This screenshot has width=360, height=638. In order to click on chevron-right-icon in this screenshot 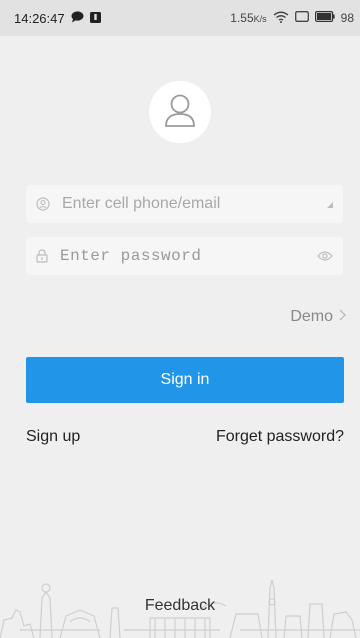, I will do `click(342, 317)`.